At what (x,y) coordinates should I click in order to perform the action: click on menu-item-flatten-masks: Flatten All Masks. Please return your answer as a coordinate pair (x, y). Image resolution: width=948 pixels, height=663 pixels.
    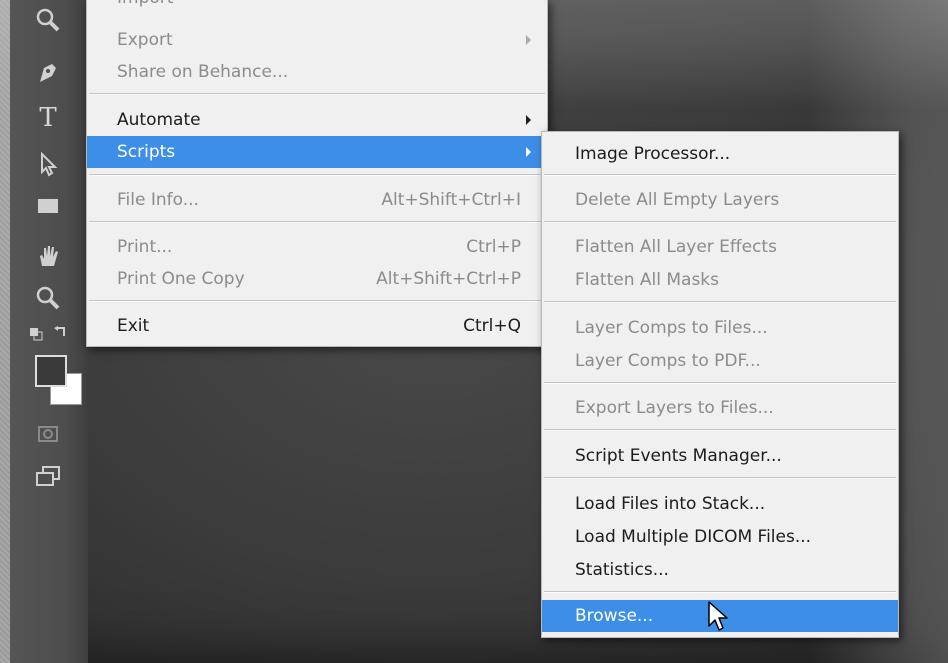
    Looking at the image, I should click on (720, 280).